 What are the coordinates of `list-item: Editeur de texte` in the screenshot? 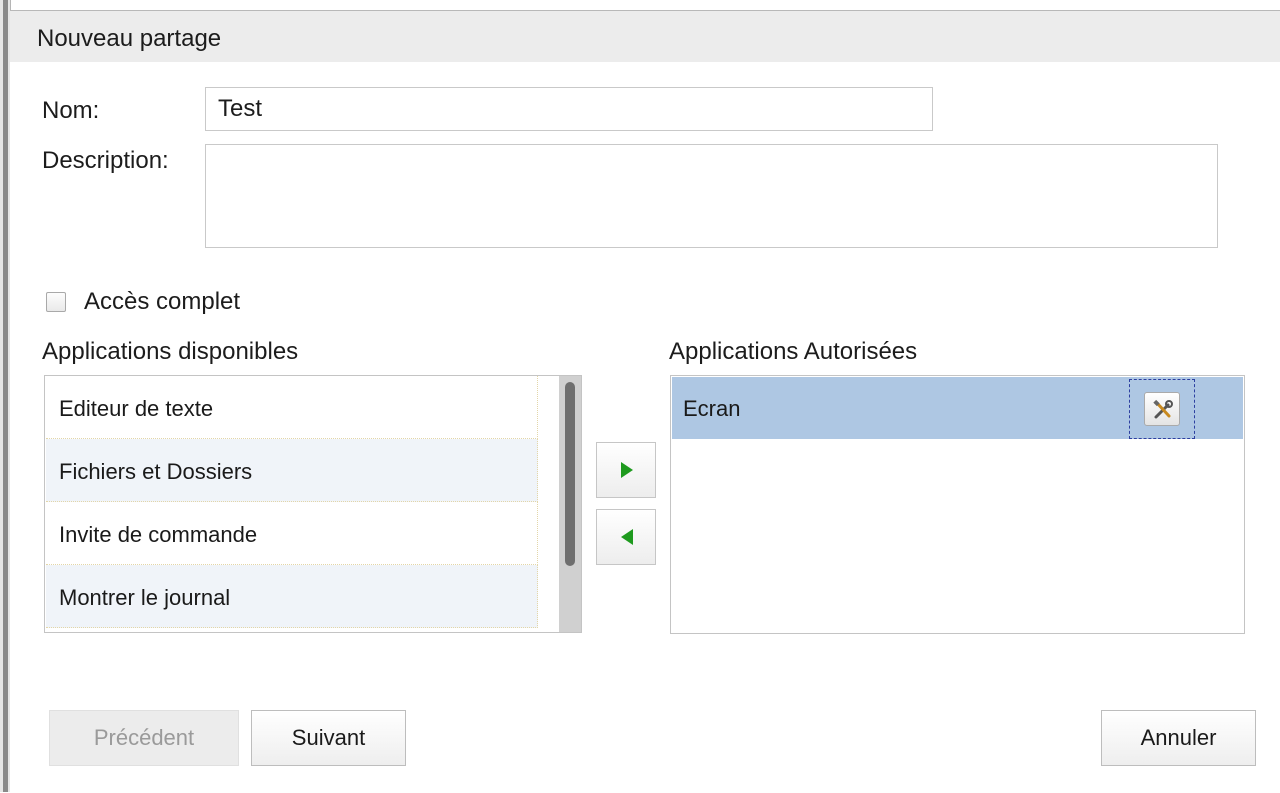 It's located at (292, 407).